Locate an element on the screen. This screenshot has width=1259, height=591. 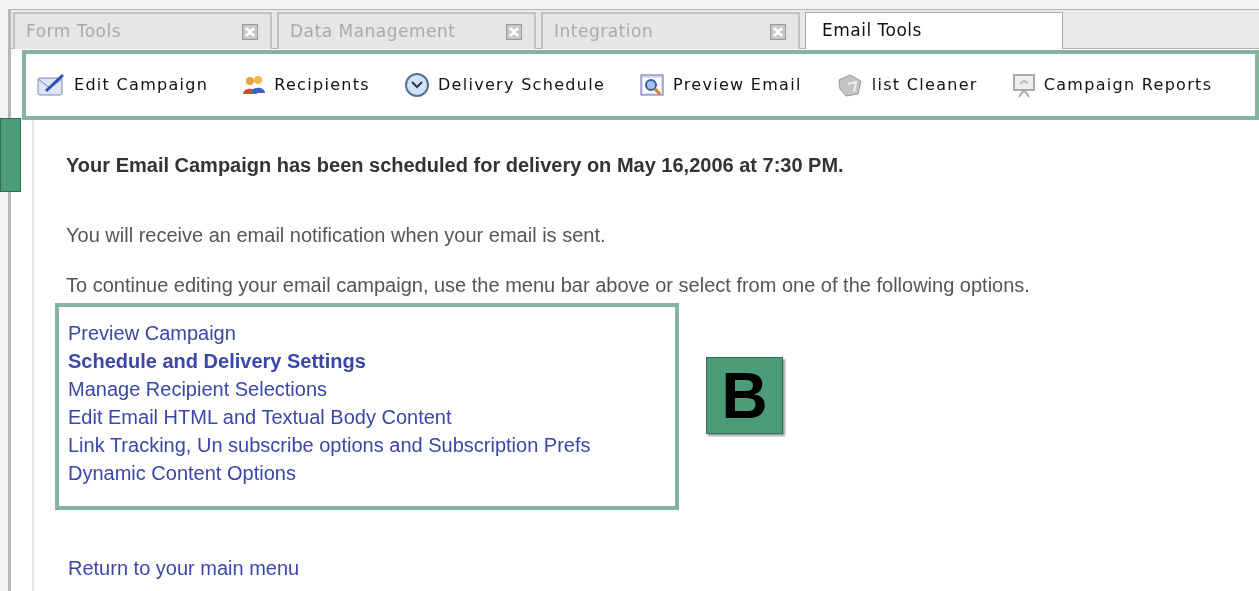
confirmation-heading: Your Email Campaign has been scheduled for delivery on May 16,2006 at 7:30 PM. is located at coordinates (455, 165).